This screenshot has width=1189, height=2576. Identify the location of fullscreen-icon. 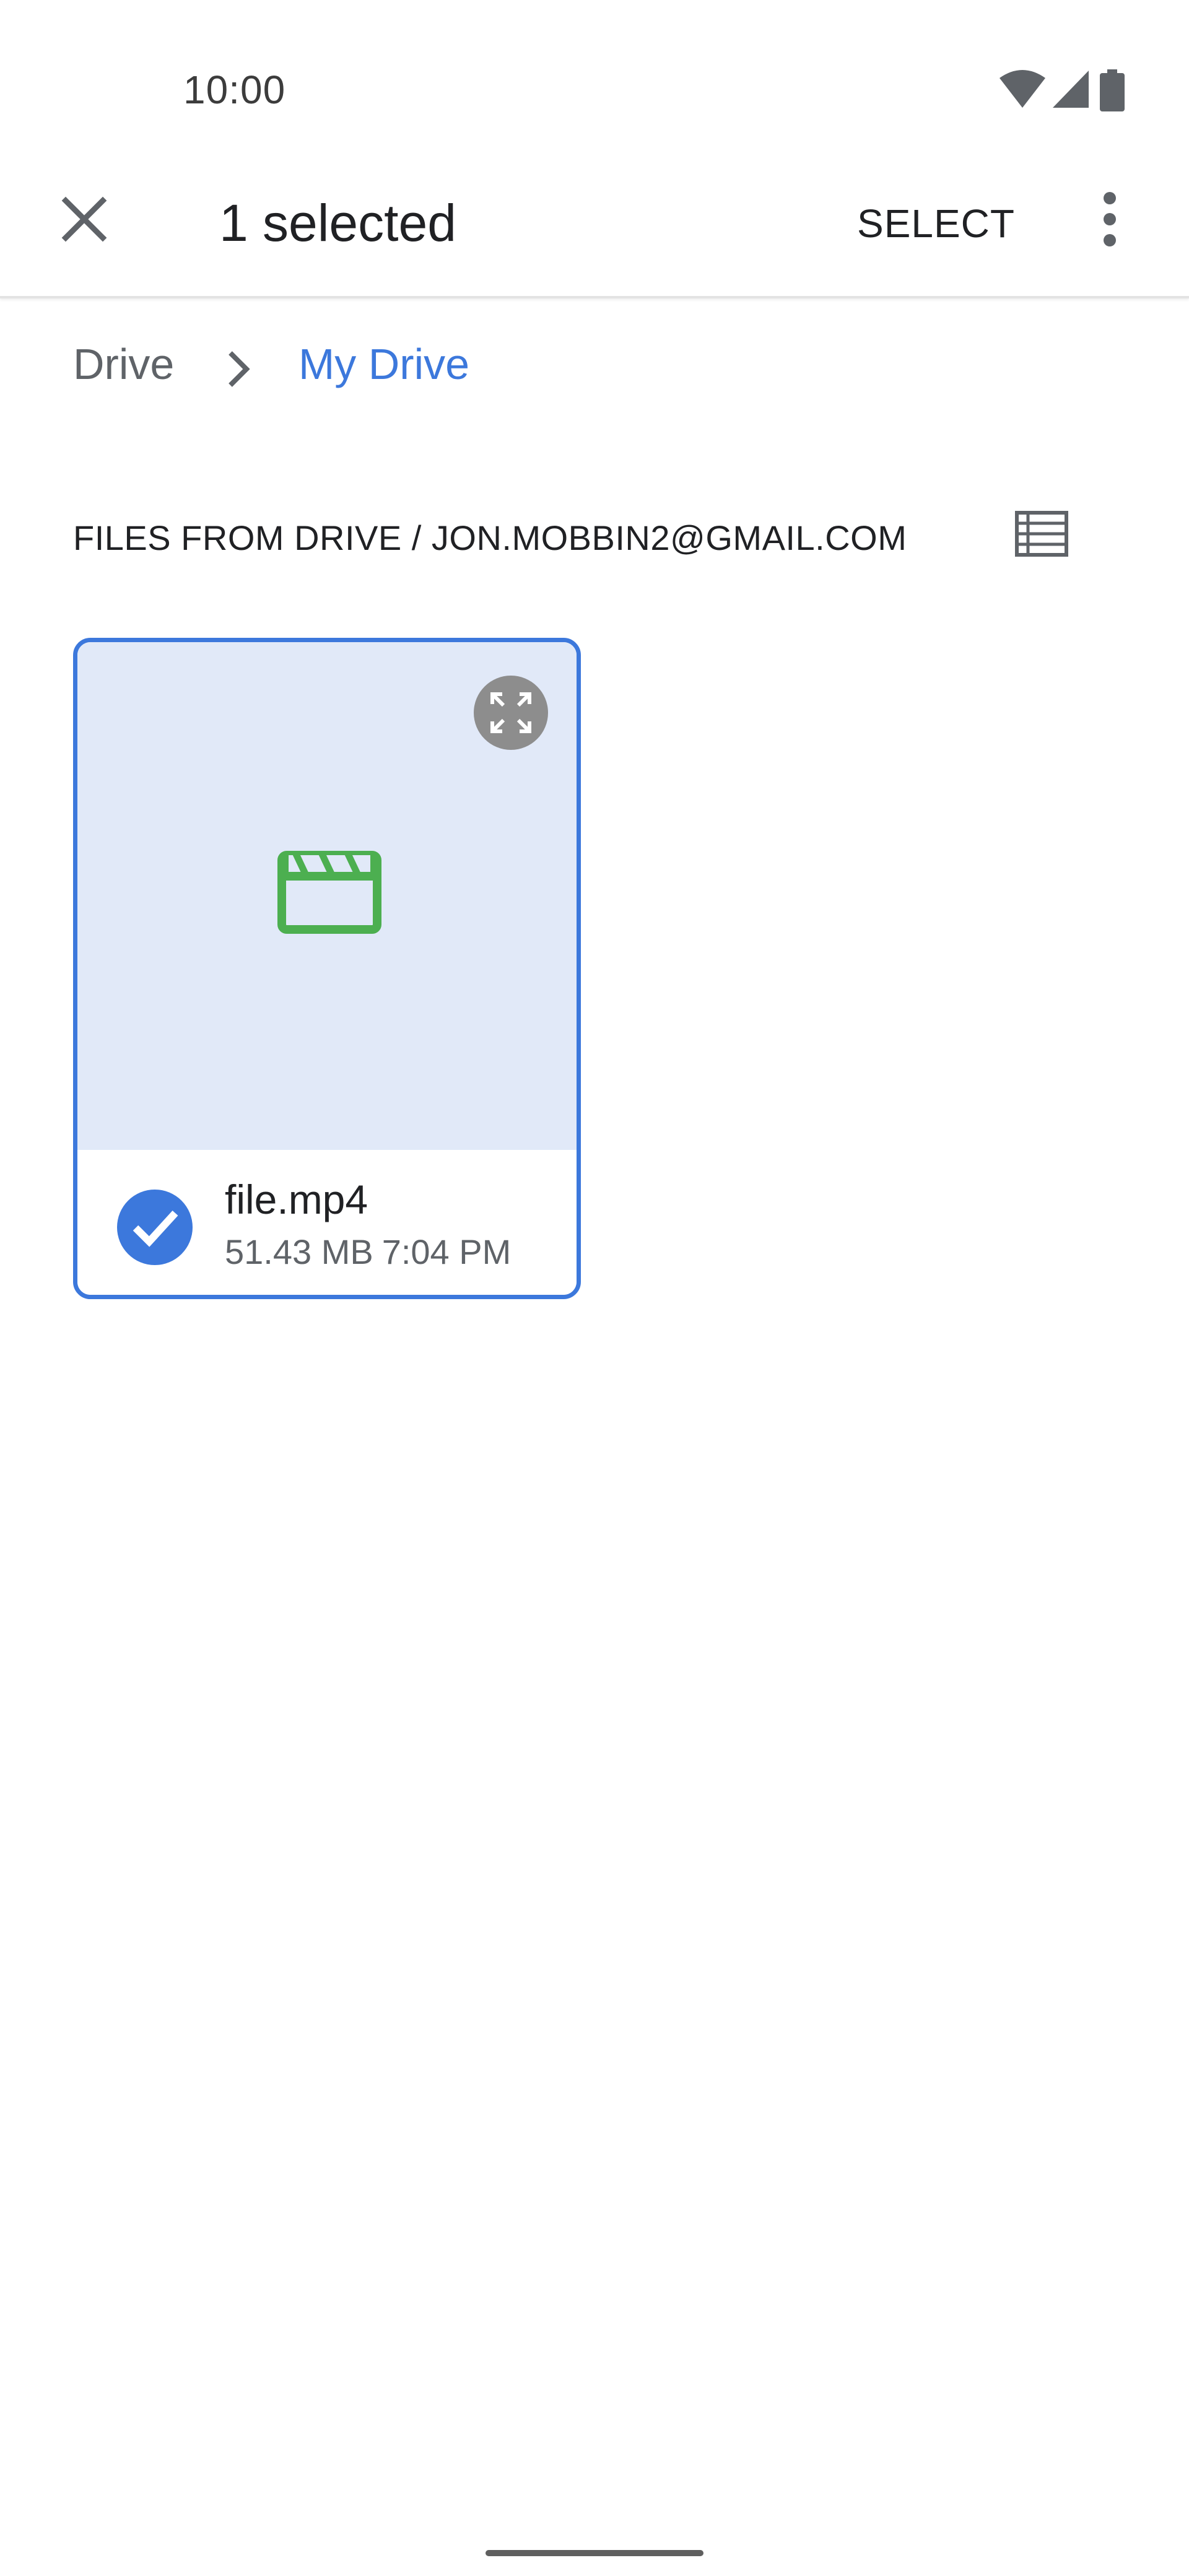
(510, 712).